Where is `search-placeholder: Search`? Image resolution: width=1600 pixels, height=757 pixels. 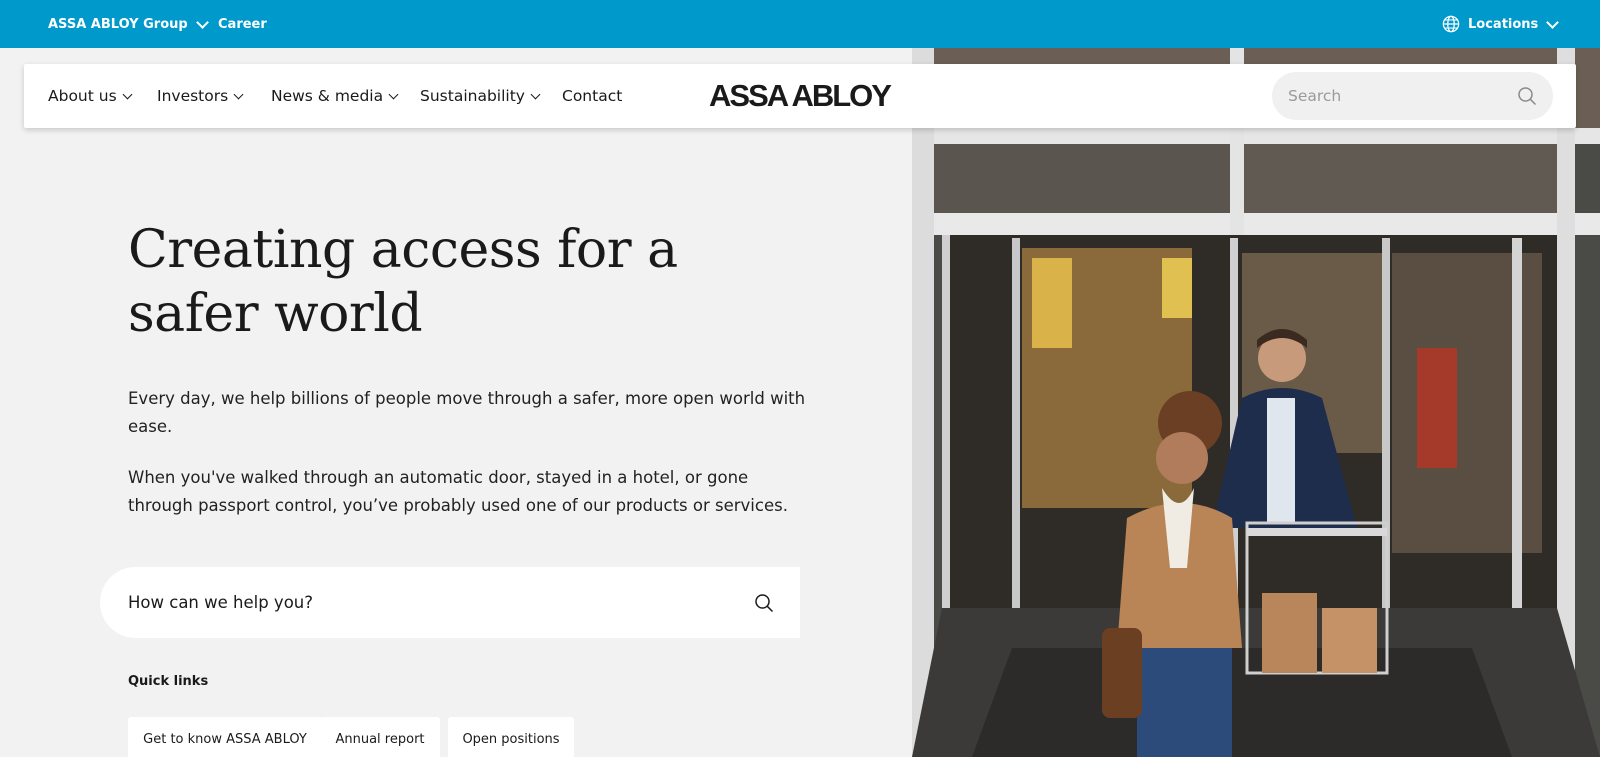 search-placeholder: Search is located at coordinates (1315, 96).